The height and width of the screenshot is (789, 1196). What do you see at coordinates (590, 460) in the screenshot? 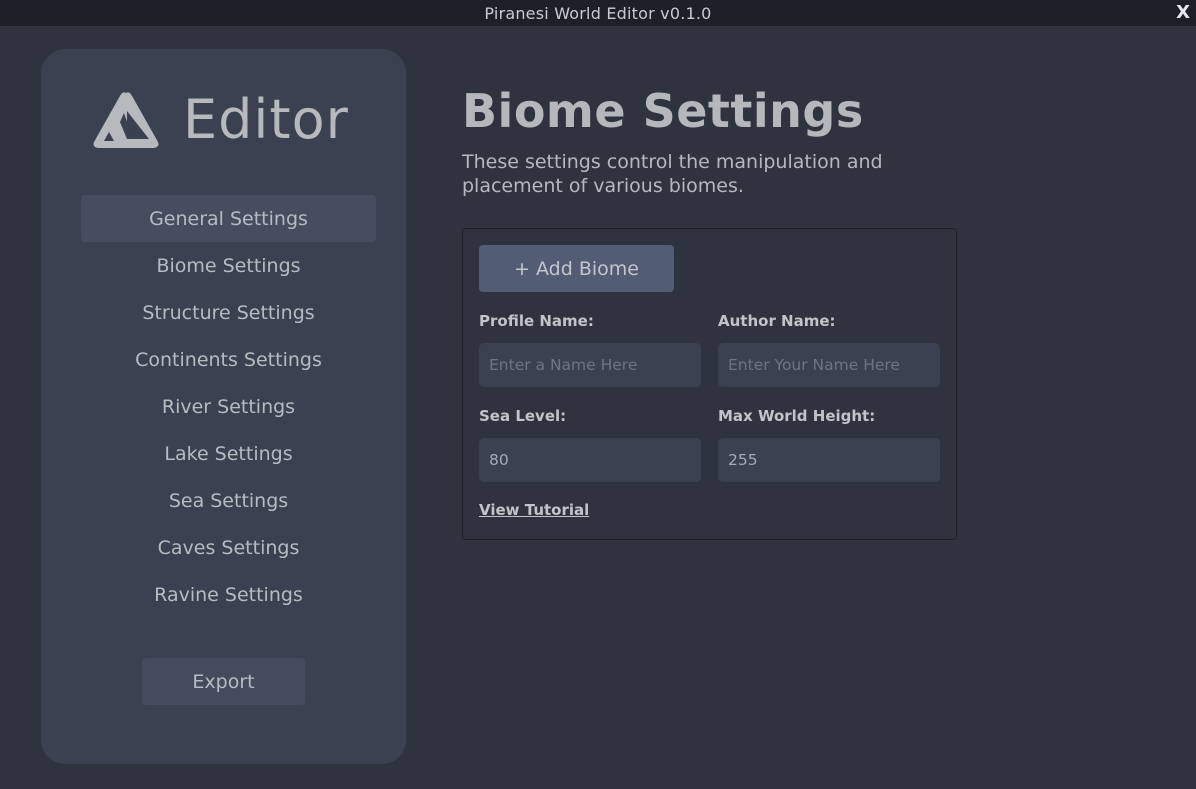
I see `sea-level-input` at bounding box center [590, 460].